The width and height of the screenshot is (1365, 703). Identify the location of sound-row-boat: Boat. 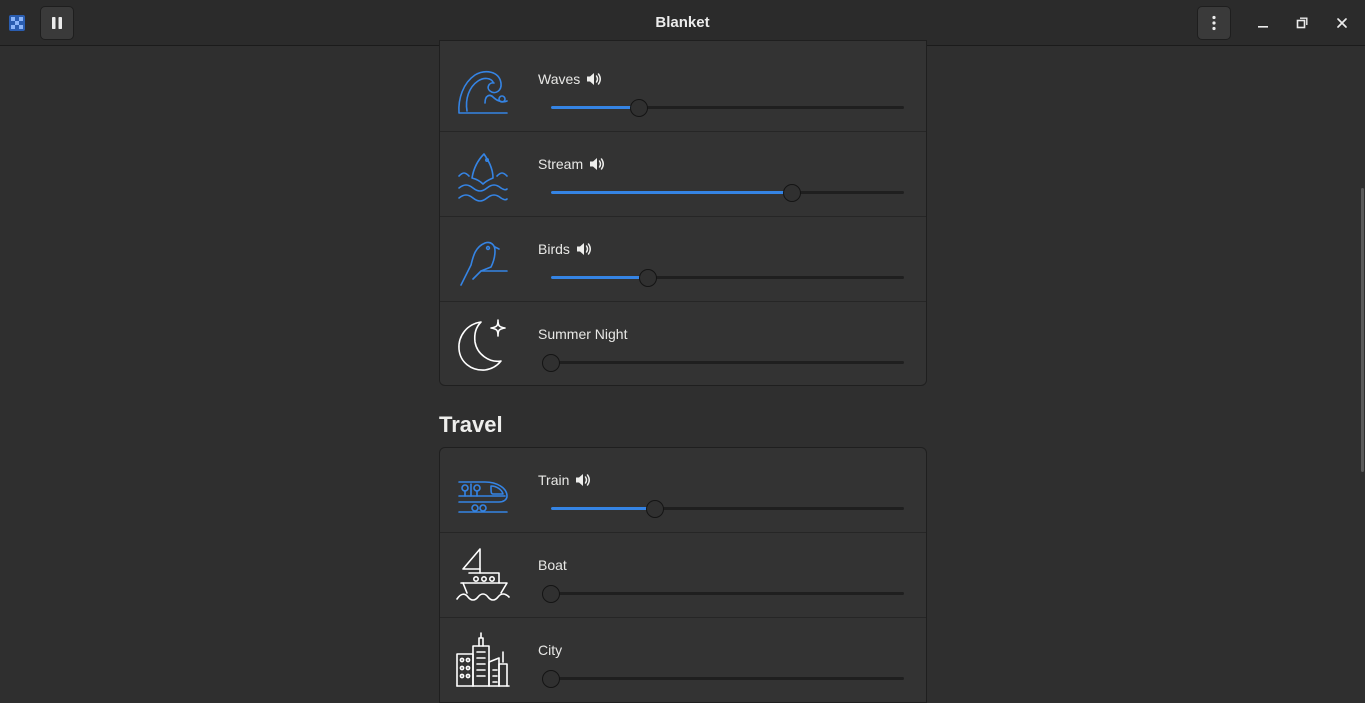
(683, 575).